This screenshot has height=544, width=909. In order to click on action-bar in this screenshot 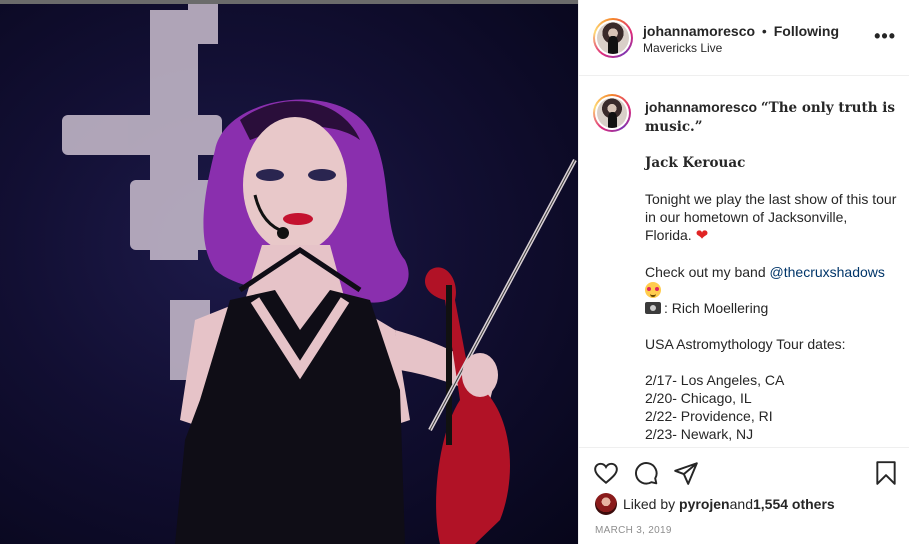, I will do `click(744, 472)`.